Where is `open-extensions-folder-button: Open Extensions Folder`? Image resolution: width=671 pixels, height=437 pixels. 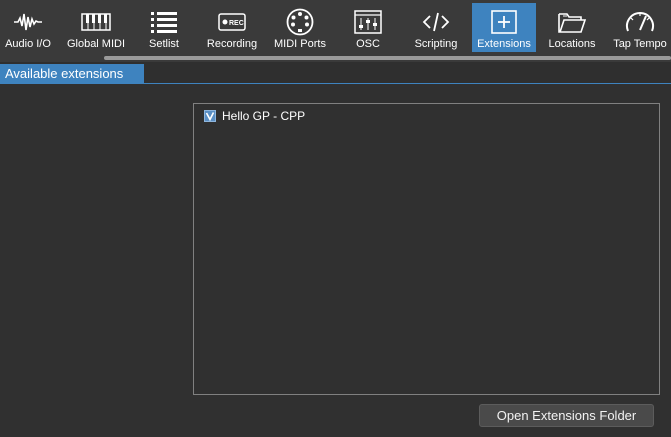 open-extensions-folder-button: Open Extensions Folder is located at coordinates (566, 415).